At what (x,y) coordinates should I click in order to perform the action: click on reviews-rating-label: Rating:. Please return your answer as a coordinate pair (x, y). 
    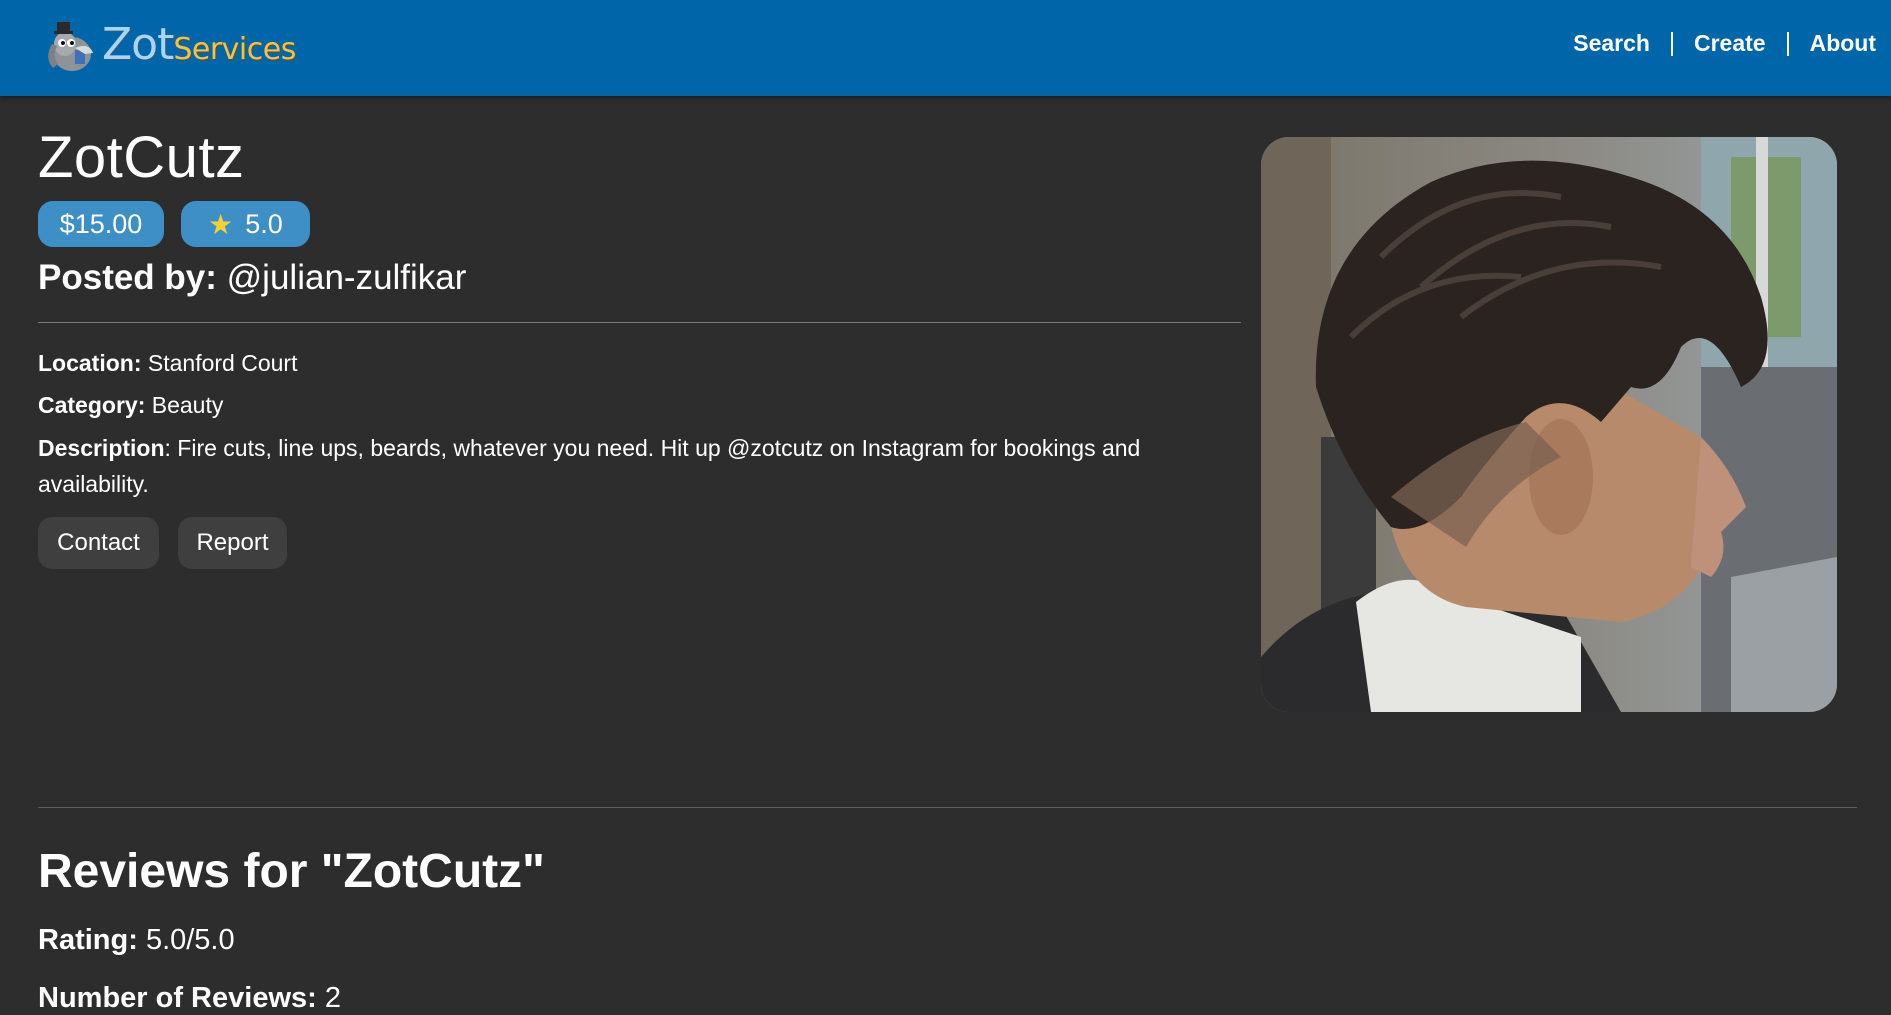
    Looking at the image, I should click on (88, 940).